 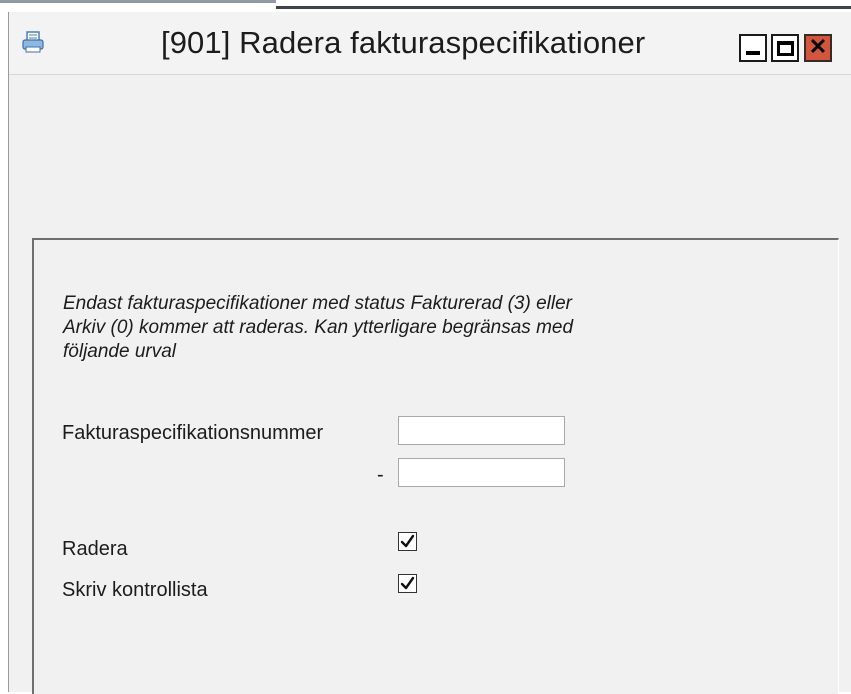 What do you see at coordinates (95, 549) in the screenshot?
I see `delete-label: Radera` at bounding box center [95, 549].